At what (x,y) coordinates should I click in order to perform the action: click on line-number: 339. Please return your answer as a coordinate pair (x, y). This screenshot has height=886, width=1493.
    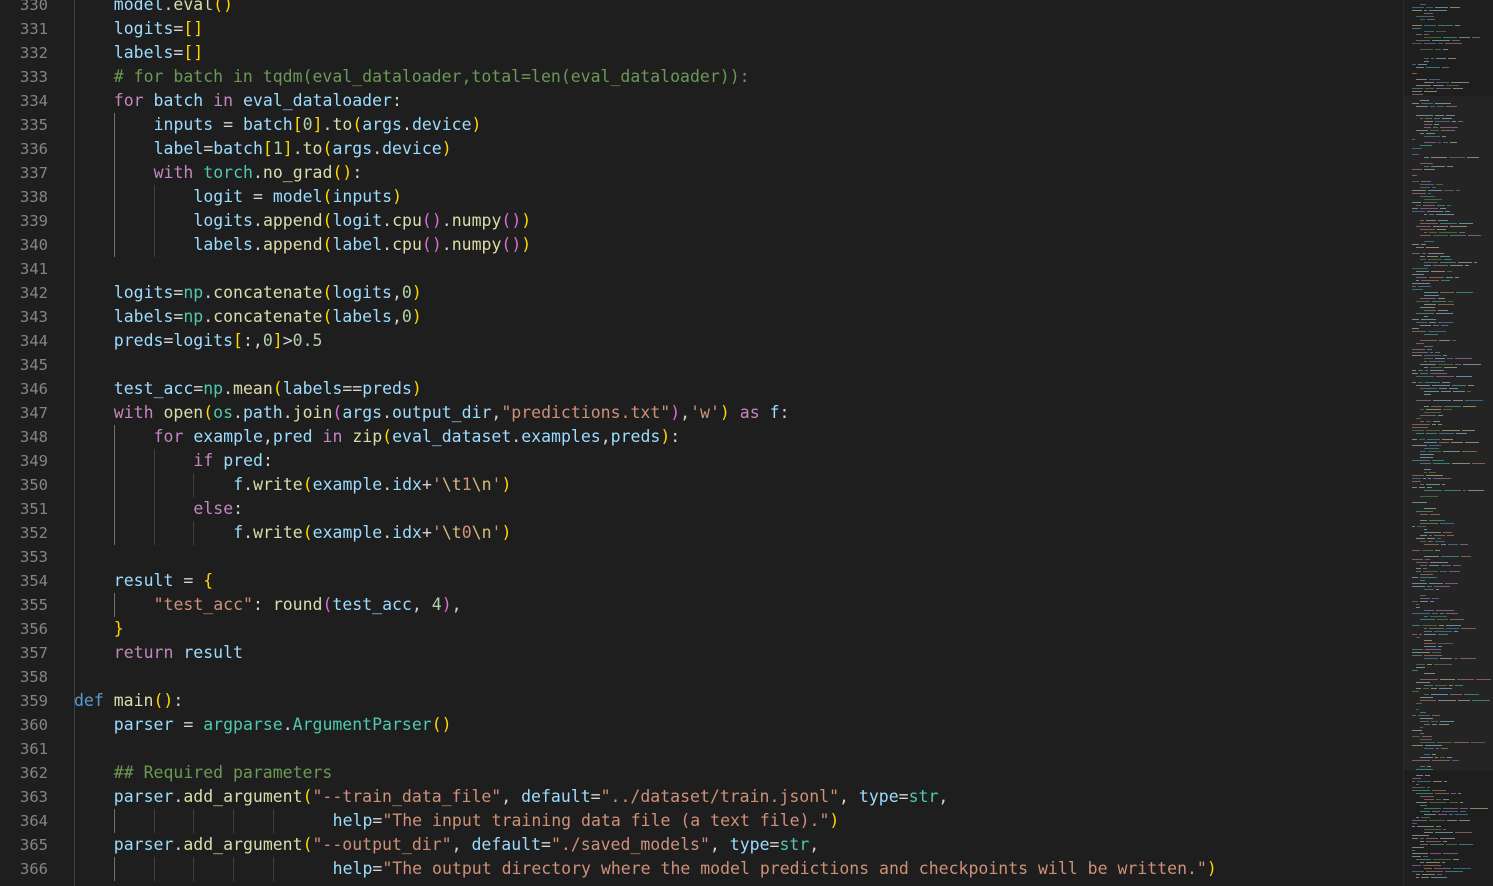
    Looking at the image, I should click on (34, 221).